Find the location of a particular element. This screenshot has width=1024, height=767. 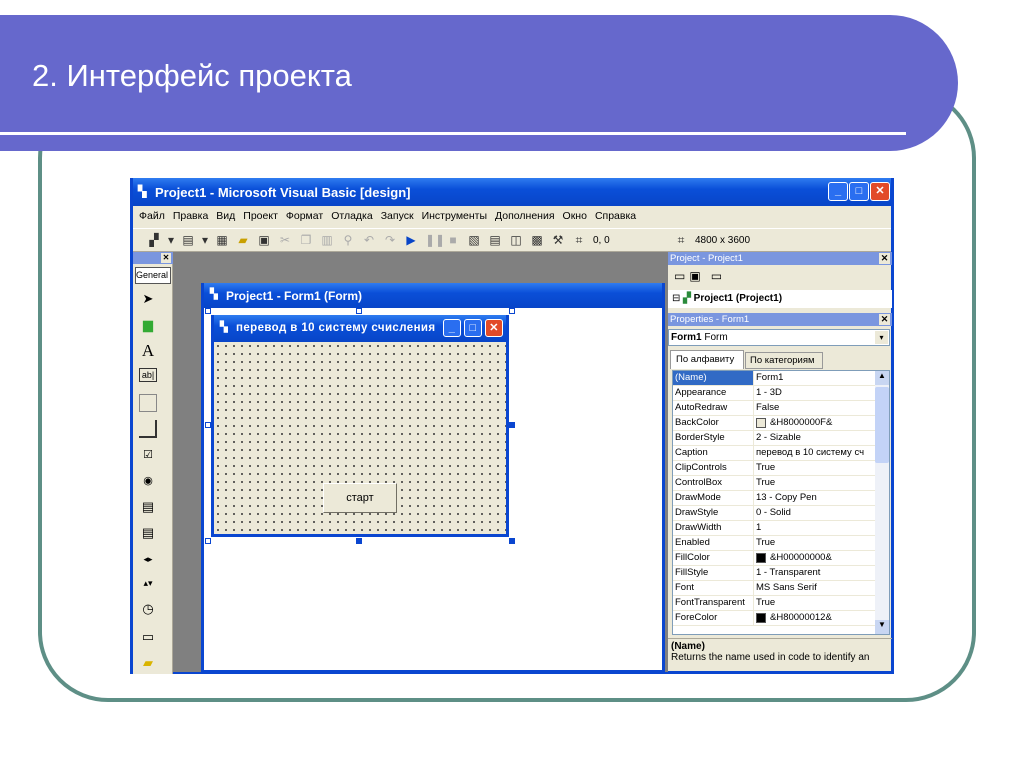

timer-icon: ◷ is located at coordinates (148, 609).